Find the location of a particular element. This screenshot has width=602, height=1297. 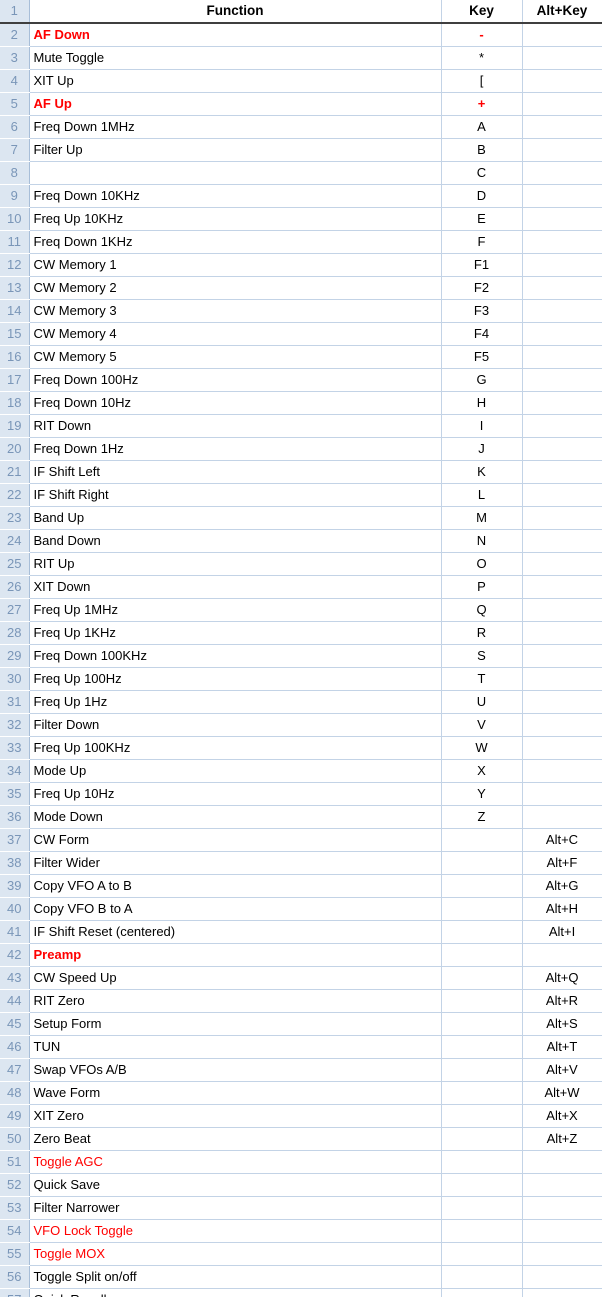

row-number-cell: 9 is located at coordinates (15, 196).